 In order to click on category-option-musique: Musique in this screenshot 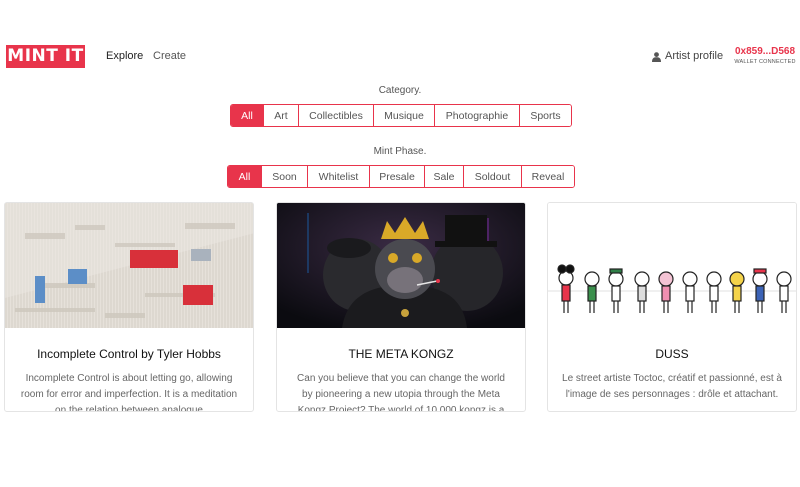, I will do `click(404, 115)`.